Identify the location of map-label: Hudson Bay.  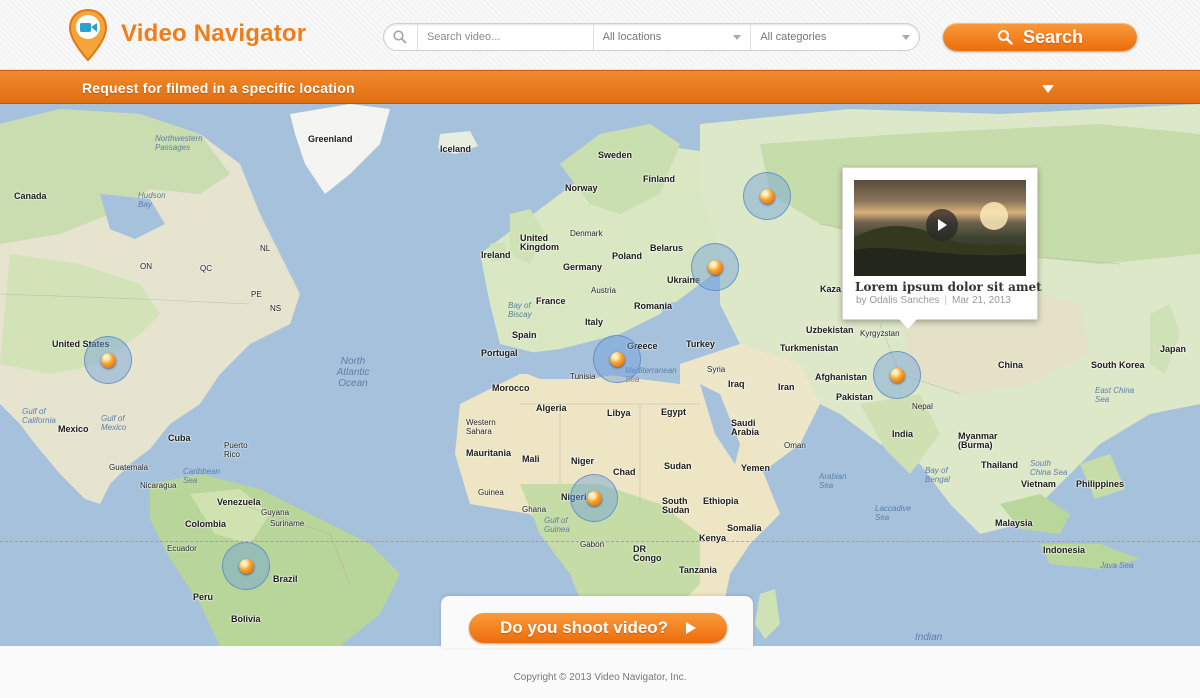
(152, 200).